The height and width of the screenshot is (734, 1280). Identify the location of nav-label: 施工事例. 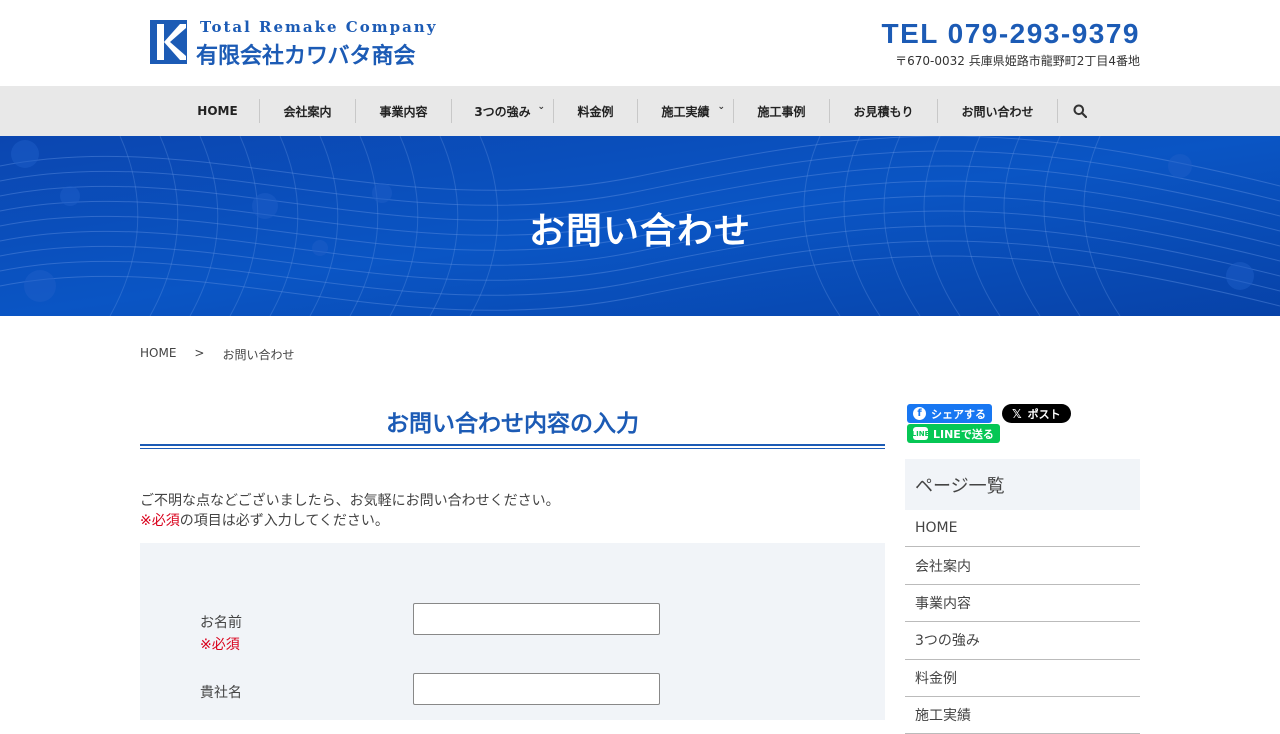
(781, 111).